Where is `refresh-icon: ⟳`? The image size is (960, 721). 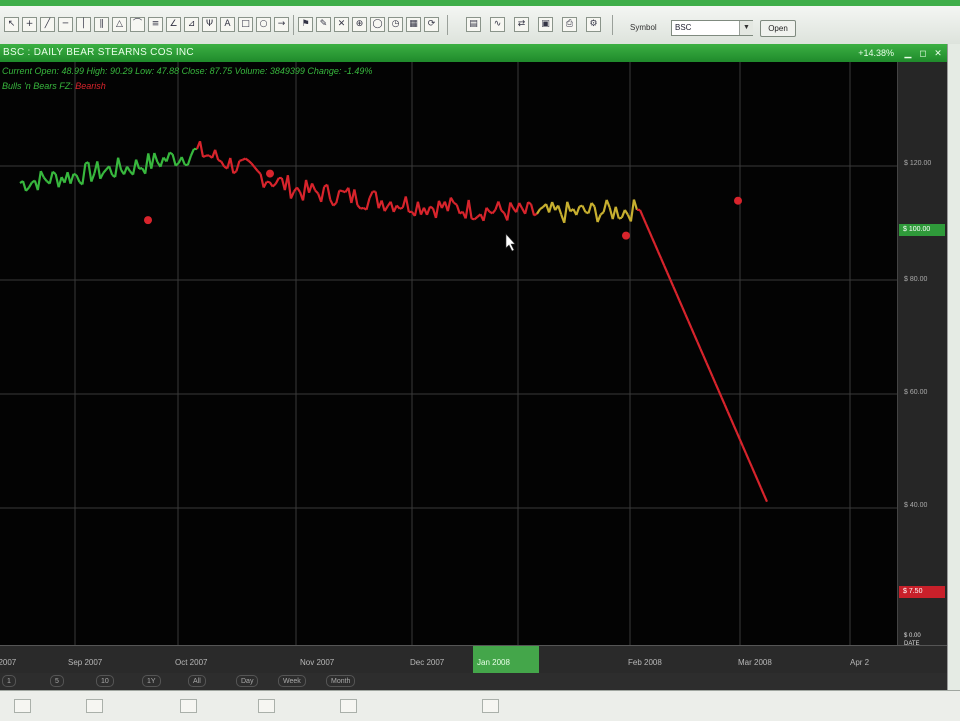
refresh-icon: ⟳ is located at coordinates (431, 24).